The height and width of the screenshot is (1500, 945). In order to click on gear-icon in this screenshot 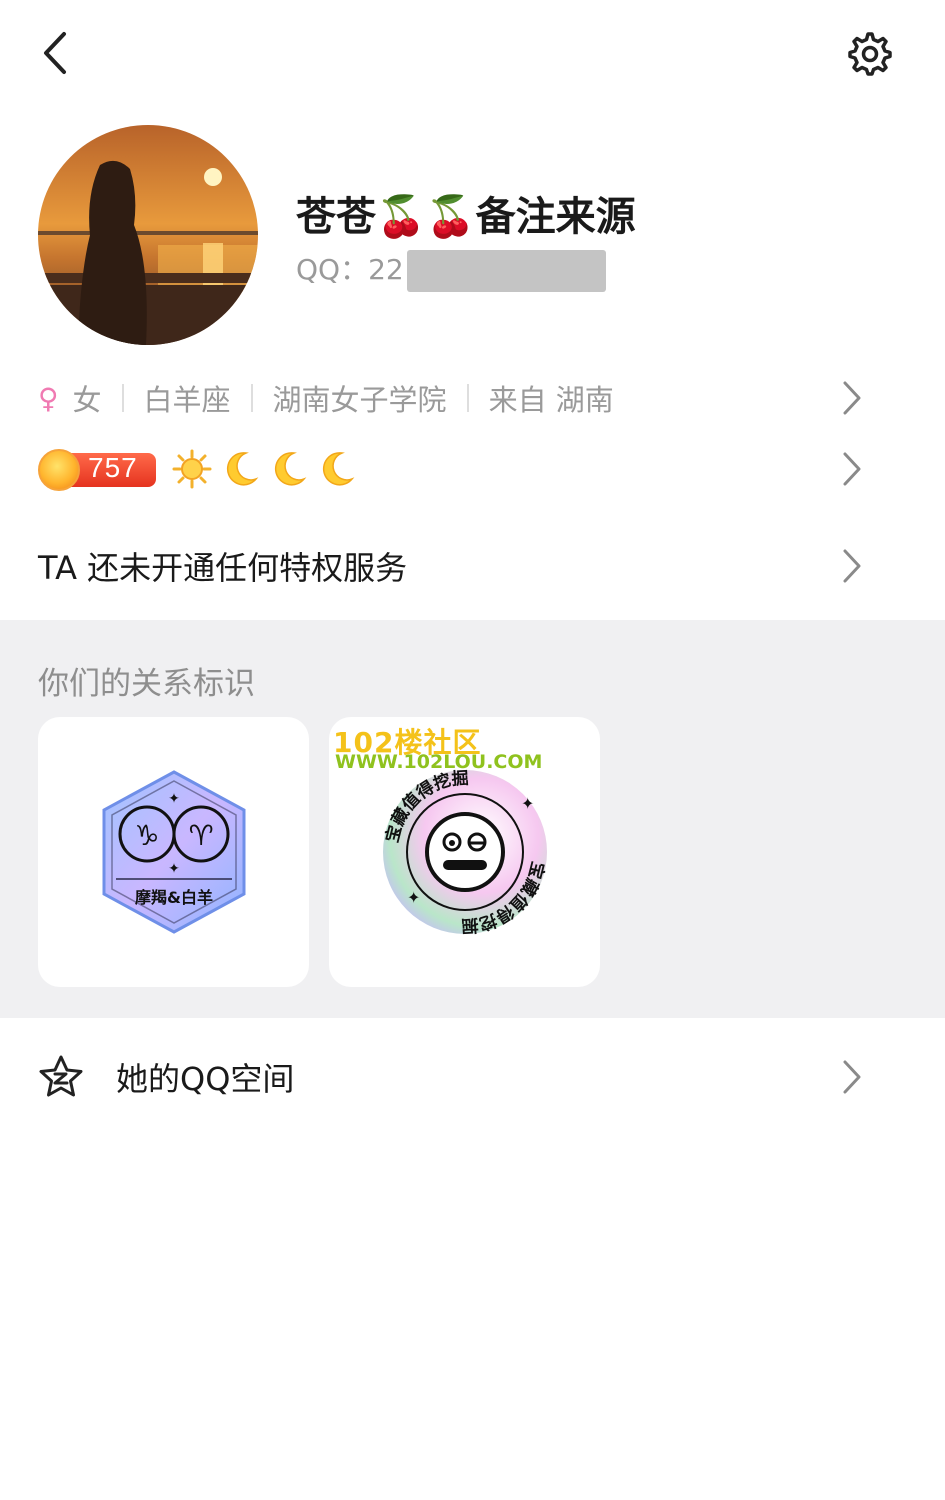, I will do `click(870, 54)`.